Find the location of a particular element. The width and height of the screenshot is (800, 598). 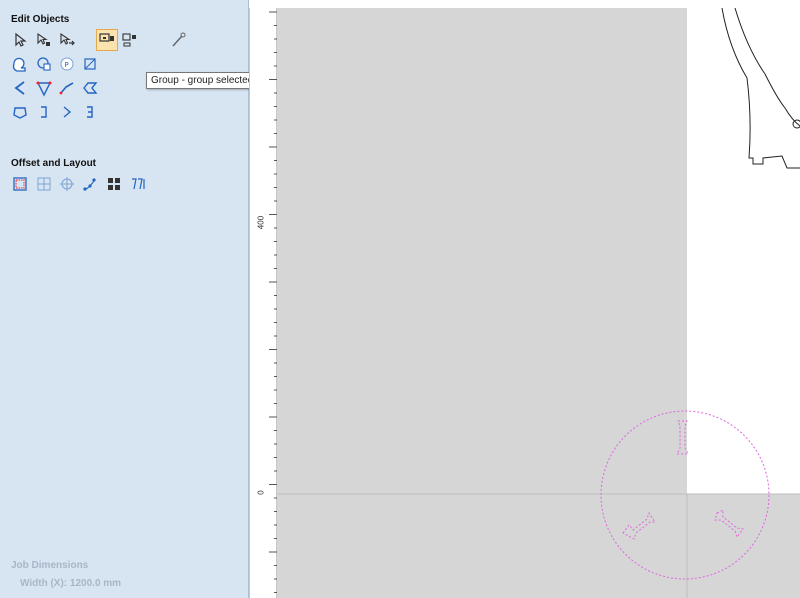

bracket-right-icon is located at coordinates (67, 112).